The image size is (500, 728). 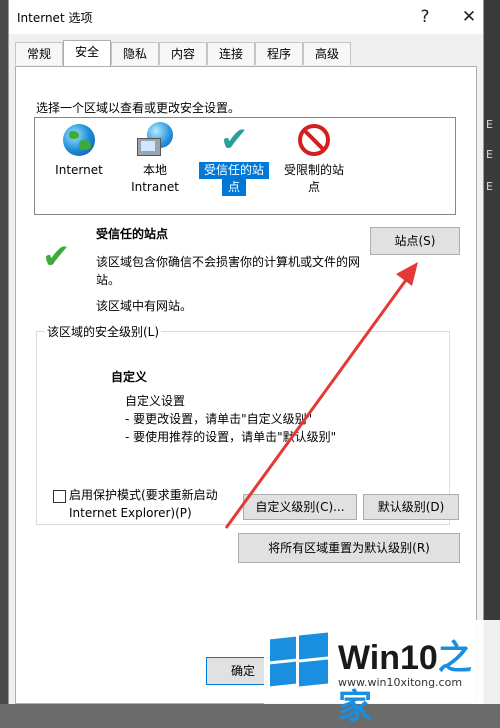 What do you see at coordinates (400, 682) in the screenshot?
I see `watermark-url: www.win10xitong.com` at bounding box center [400, 682].